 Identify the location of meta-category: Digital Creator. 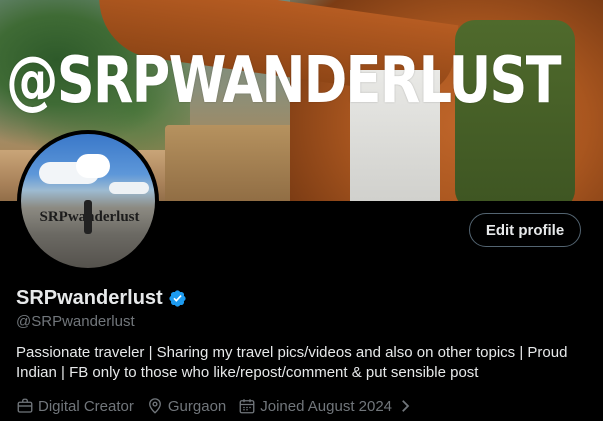
(75, 406).